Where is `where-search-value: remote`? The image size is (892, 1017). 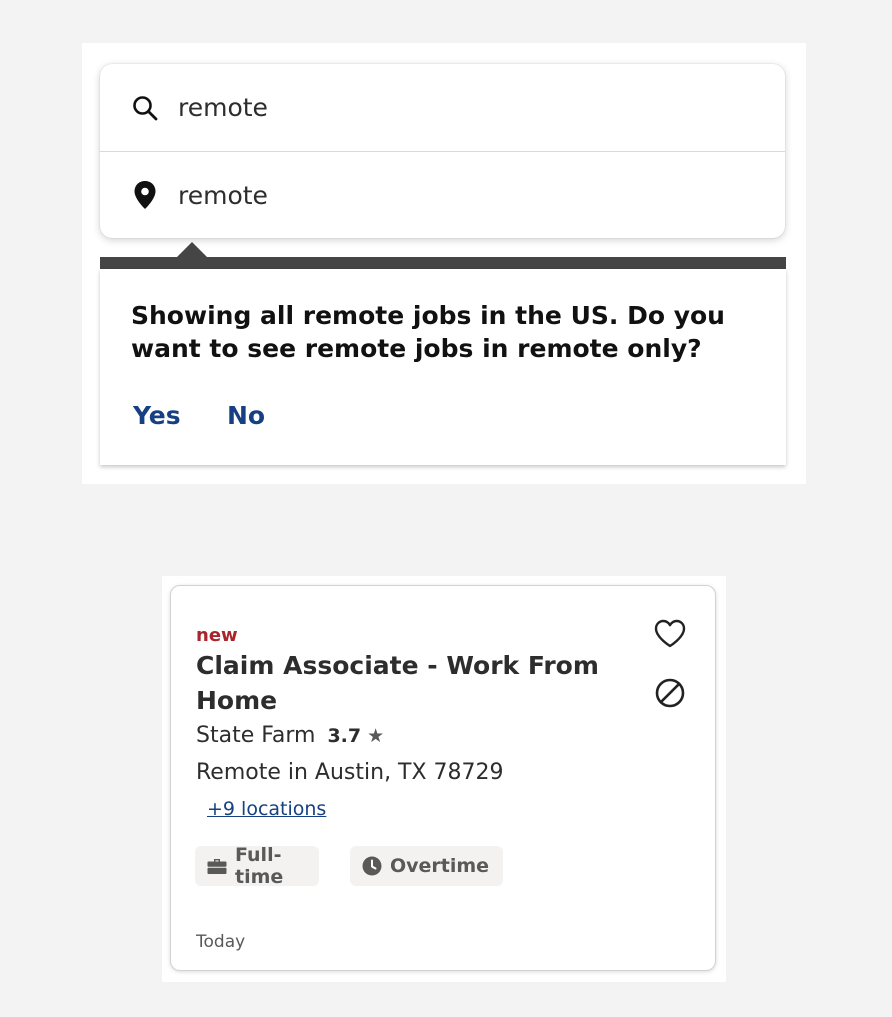 where-search-value: remote is located at coordinates (223, 195).